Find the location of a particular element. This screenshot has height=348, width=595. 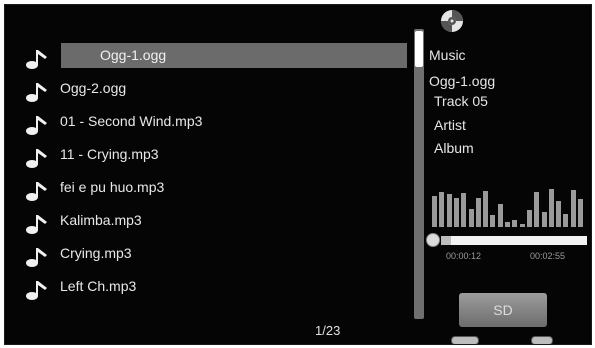

track-row: fei e pu huo.mp3 is located at coordinates (221, 191).